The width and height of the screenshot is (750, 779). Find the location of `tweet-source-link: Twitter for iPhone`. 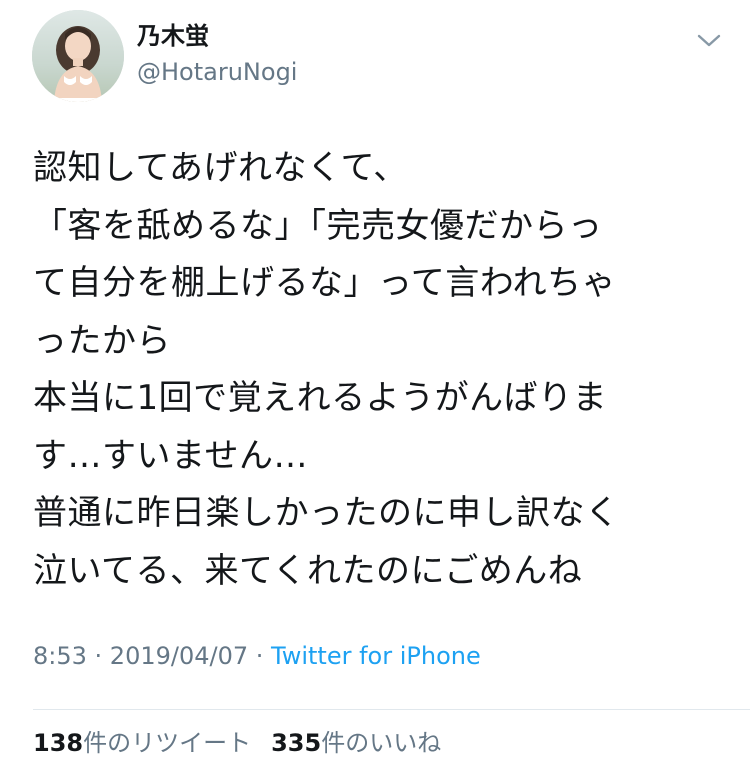

tweet-source-link: Twitter for iPhone is located at coordinates (376, 656).